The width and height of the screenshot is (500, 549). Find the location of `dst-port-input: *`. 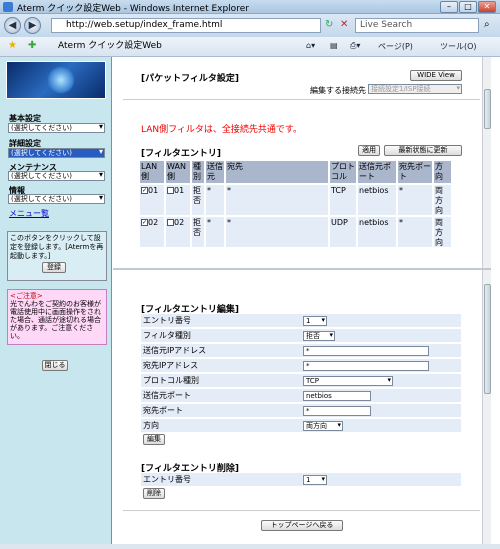

dst-port-input: * is located at coordinates (337, 411).